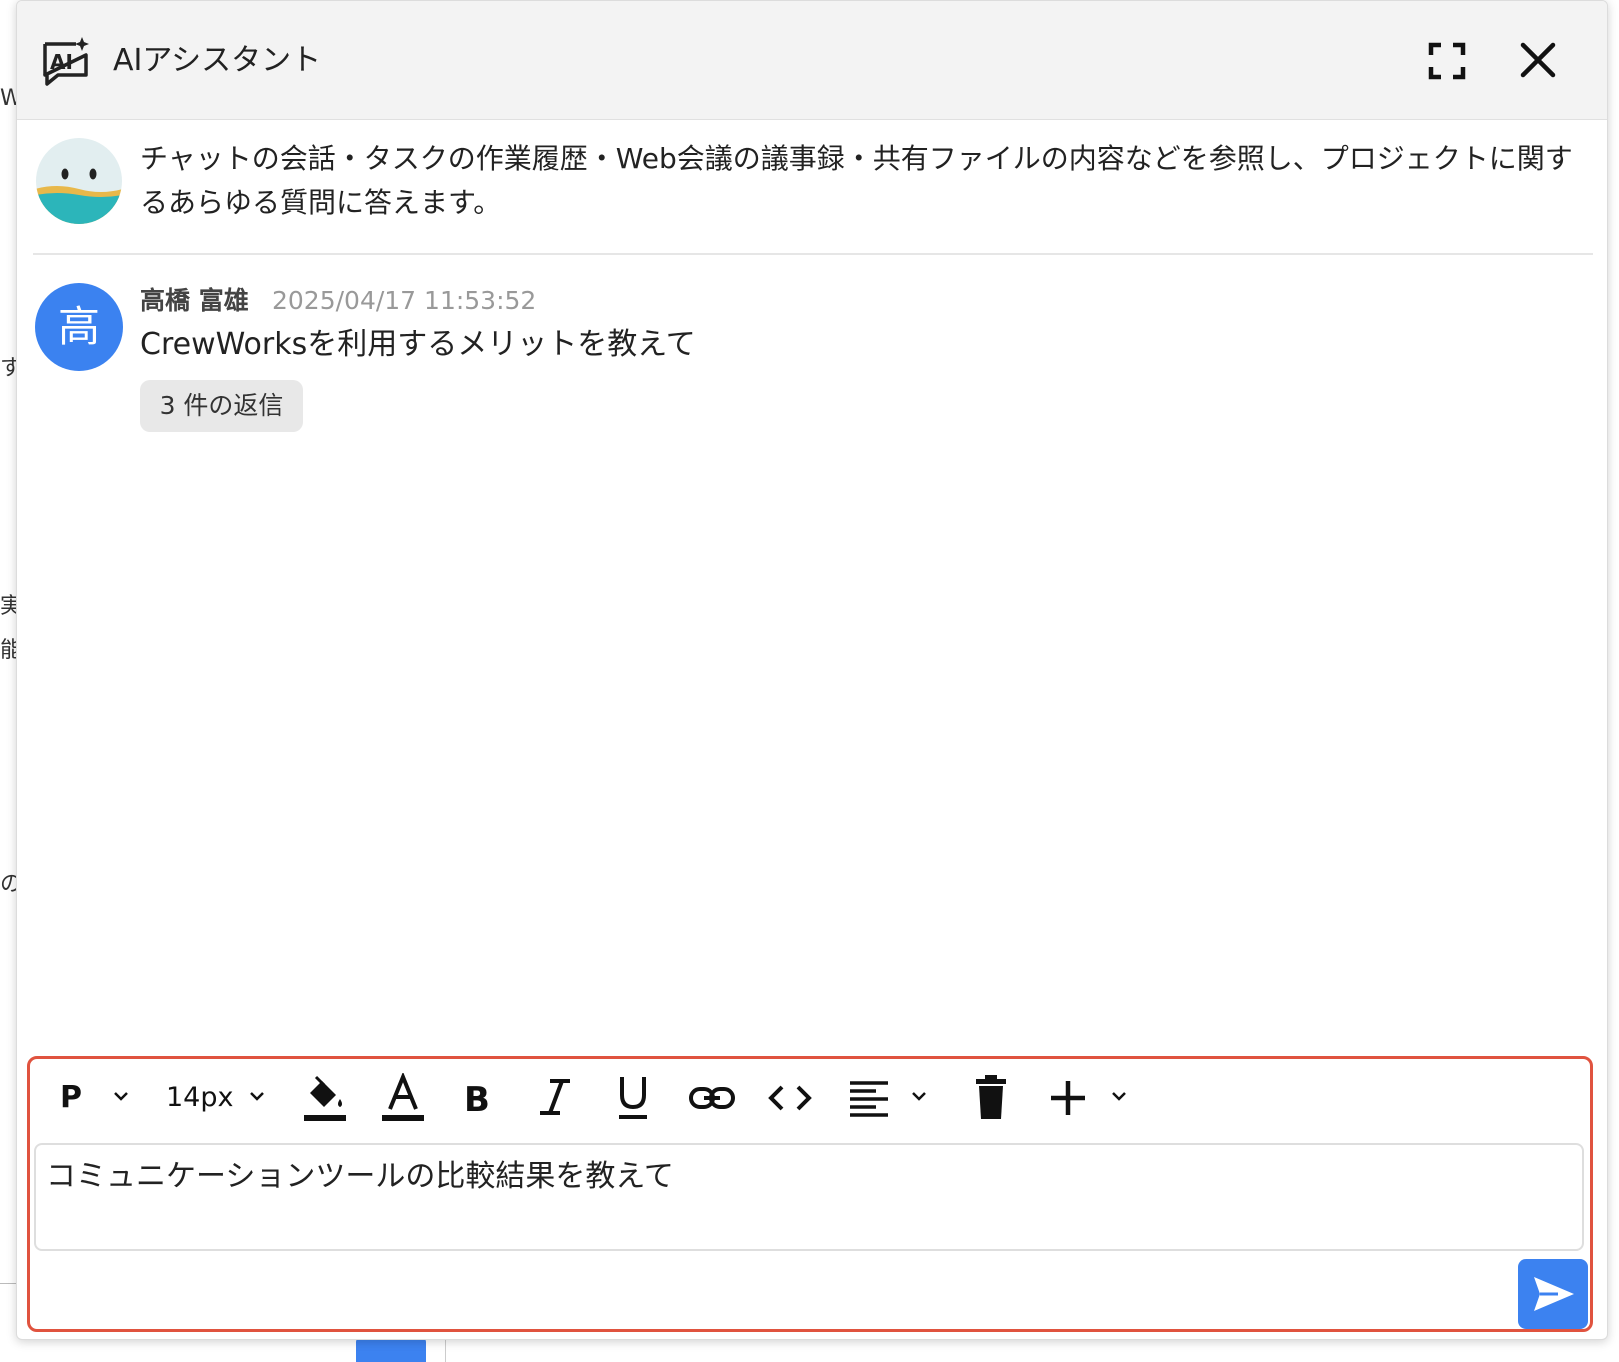  I want to click on trash-icon, so click(991, 1097).